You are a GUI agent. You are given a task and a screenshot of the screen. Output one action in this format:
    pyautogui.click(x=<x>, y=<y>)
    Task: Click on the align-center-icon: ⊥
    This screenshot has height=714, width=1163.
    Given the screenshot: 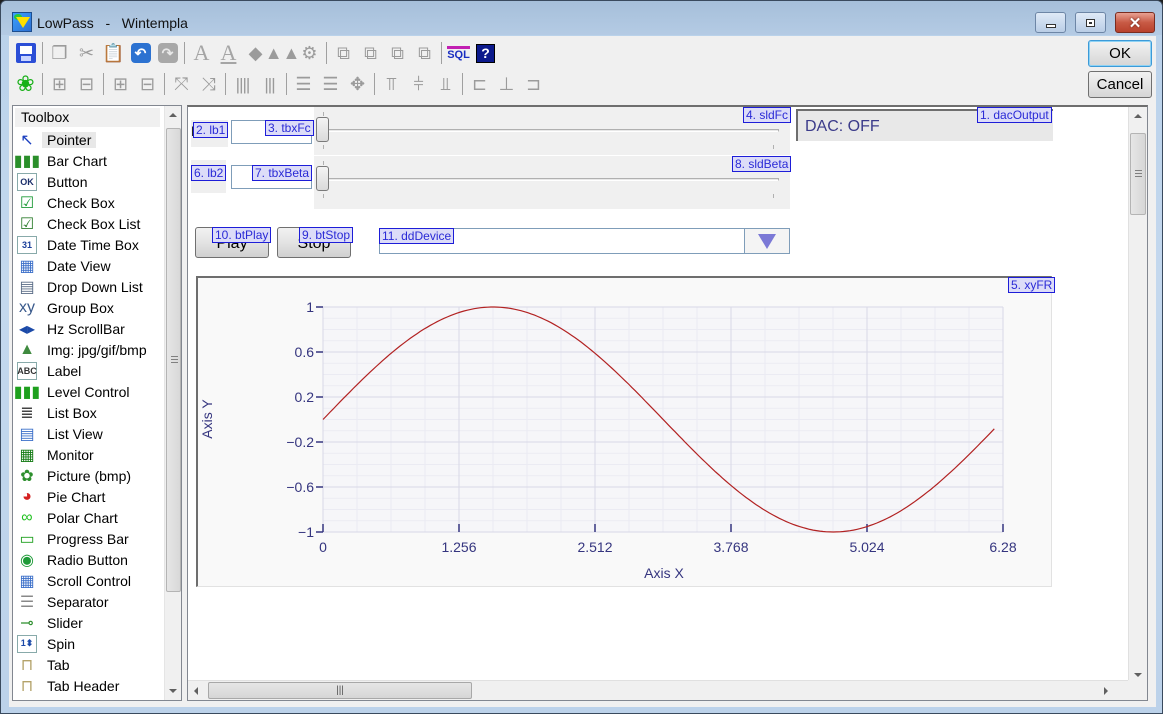 What is the action you would take?
    pyautogui.click(x=506, y=84)
    